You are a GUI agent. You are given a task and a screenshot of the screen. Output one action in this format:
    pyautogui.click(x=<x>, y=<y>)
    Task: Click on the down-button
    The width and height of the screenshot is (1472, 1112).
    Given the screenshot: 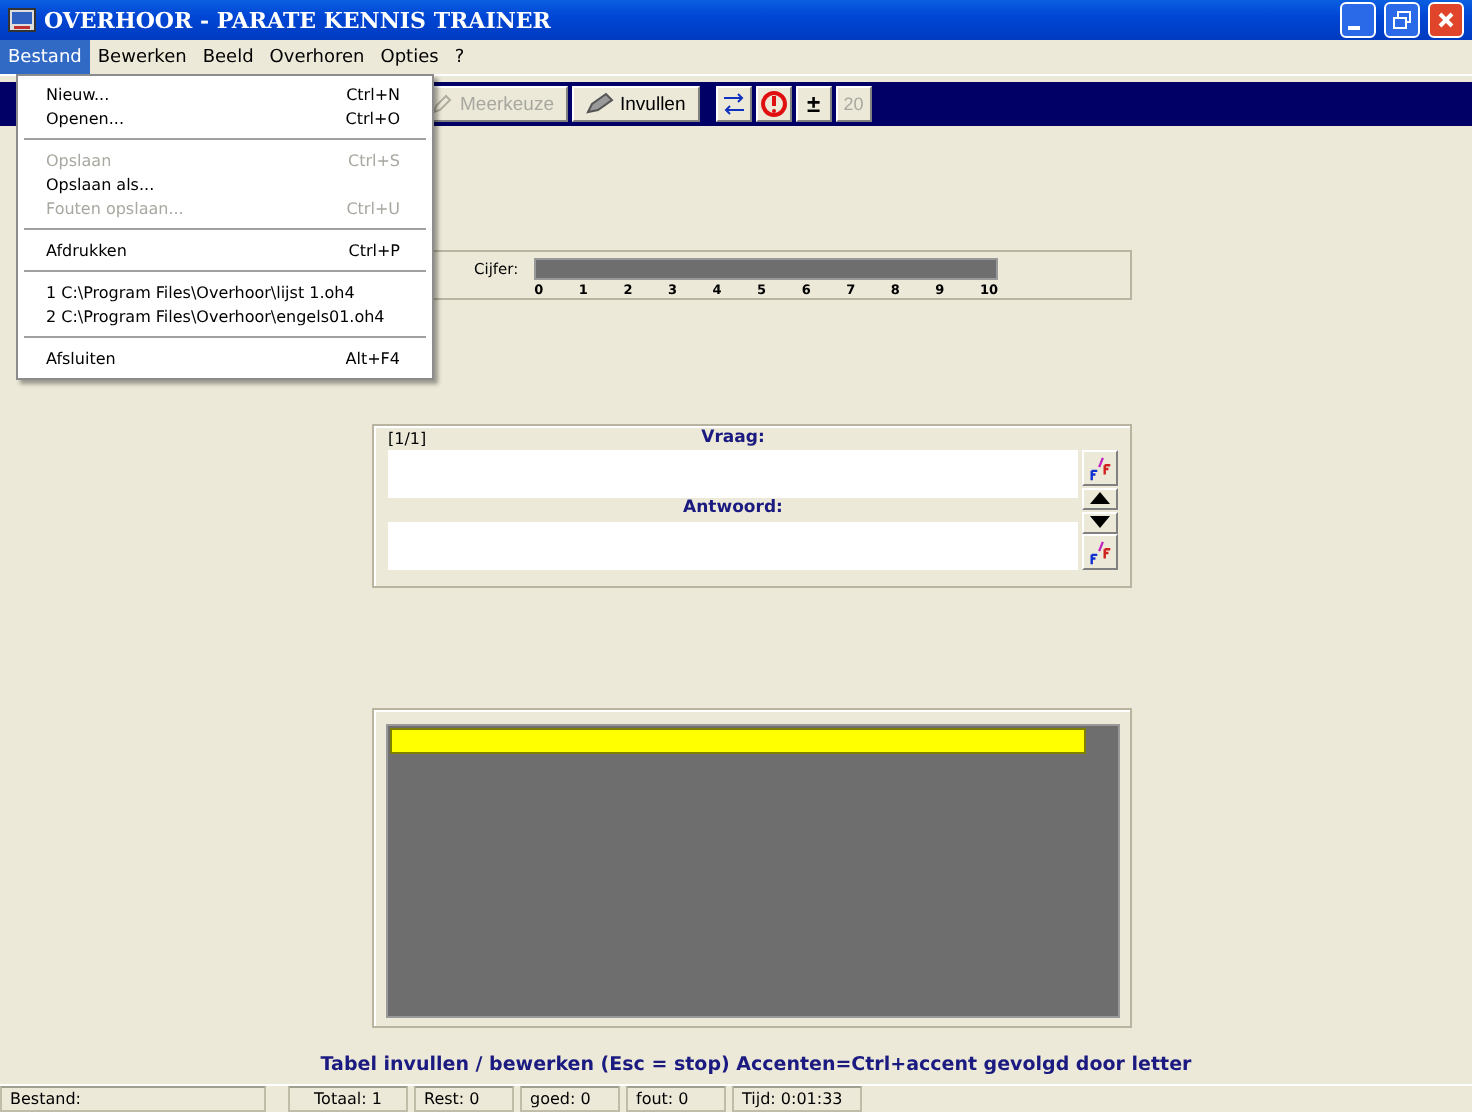 What is the action you would take?
    pyautogui.click(x=1100, y=522)
    